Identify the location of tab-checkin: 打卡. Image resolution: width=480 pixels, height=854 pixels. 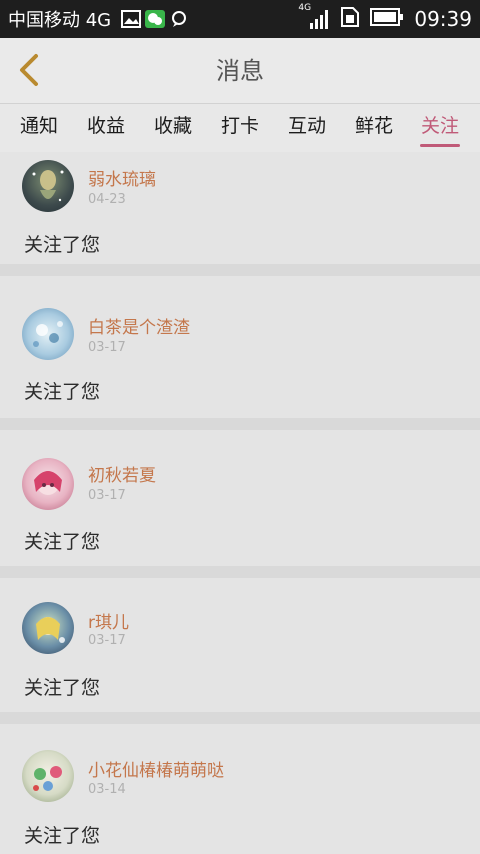
(240, 128).